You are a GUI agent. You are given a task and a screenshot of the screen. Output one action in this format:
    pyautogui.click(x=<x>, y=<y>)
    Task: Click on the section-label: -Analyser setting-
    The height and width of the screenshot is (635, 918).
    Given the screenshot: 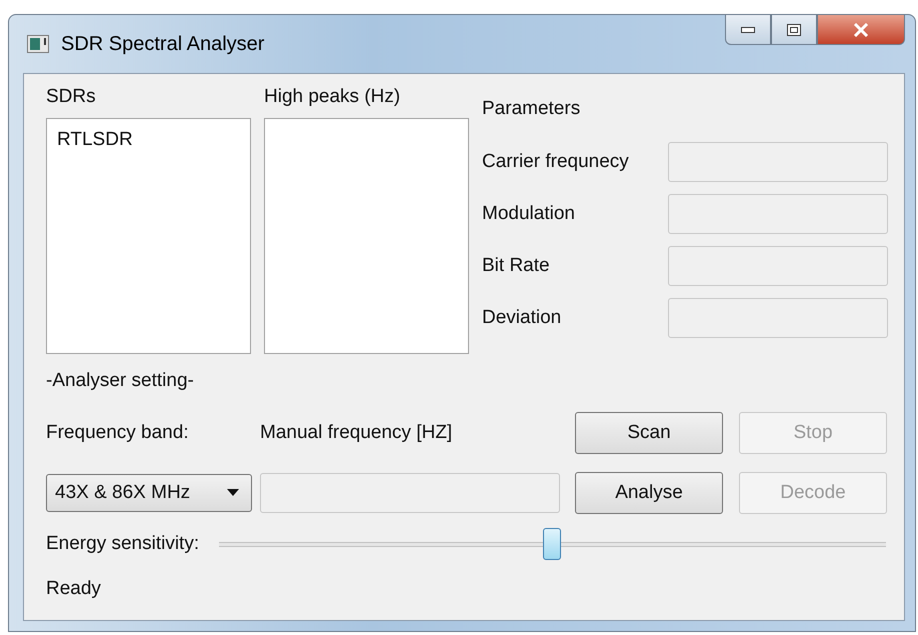 What is the action you would take?
    pyautogui.click(x=120, y=381)
    